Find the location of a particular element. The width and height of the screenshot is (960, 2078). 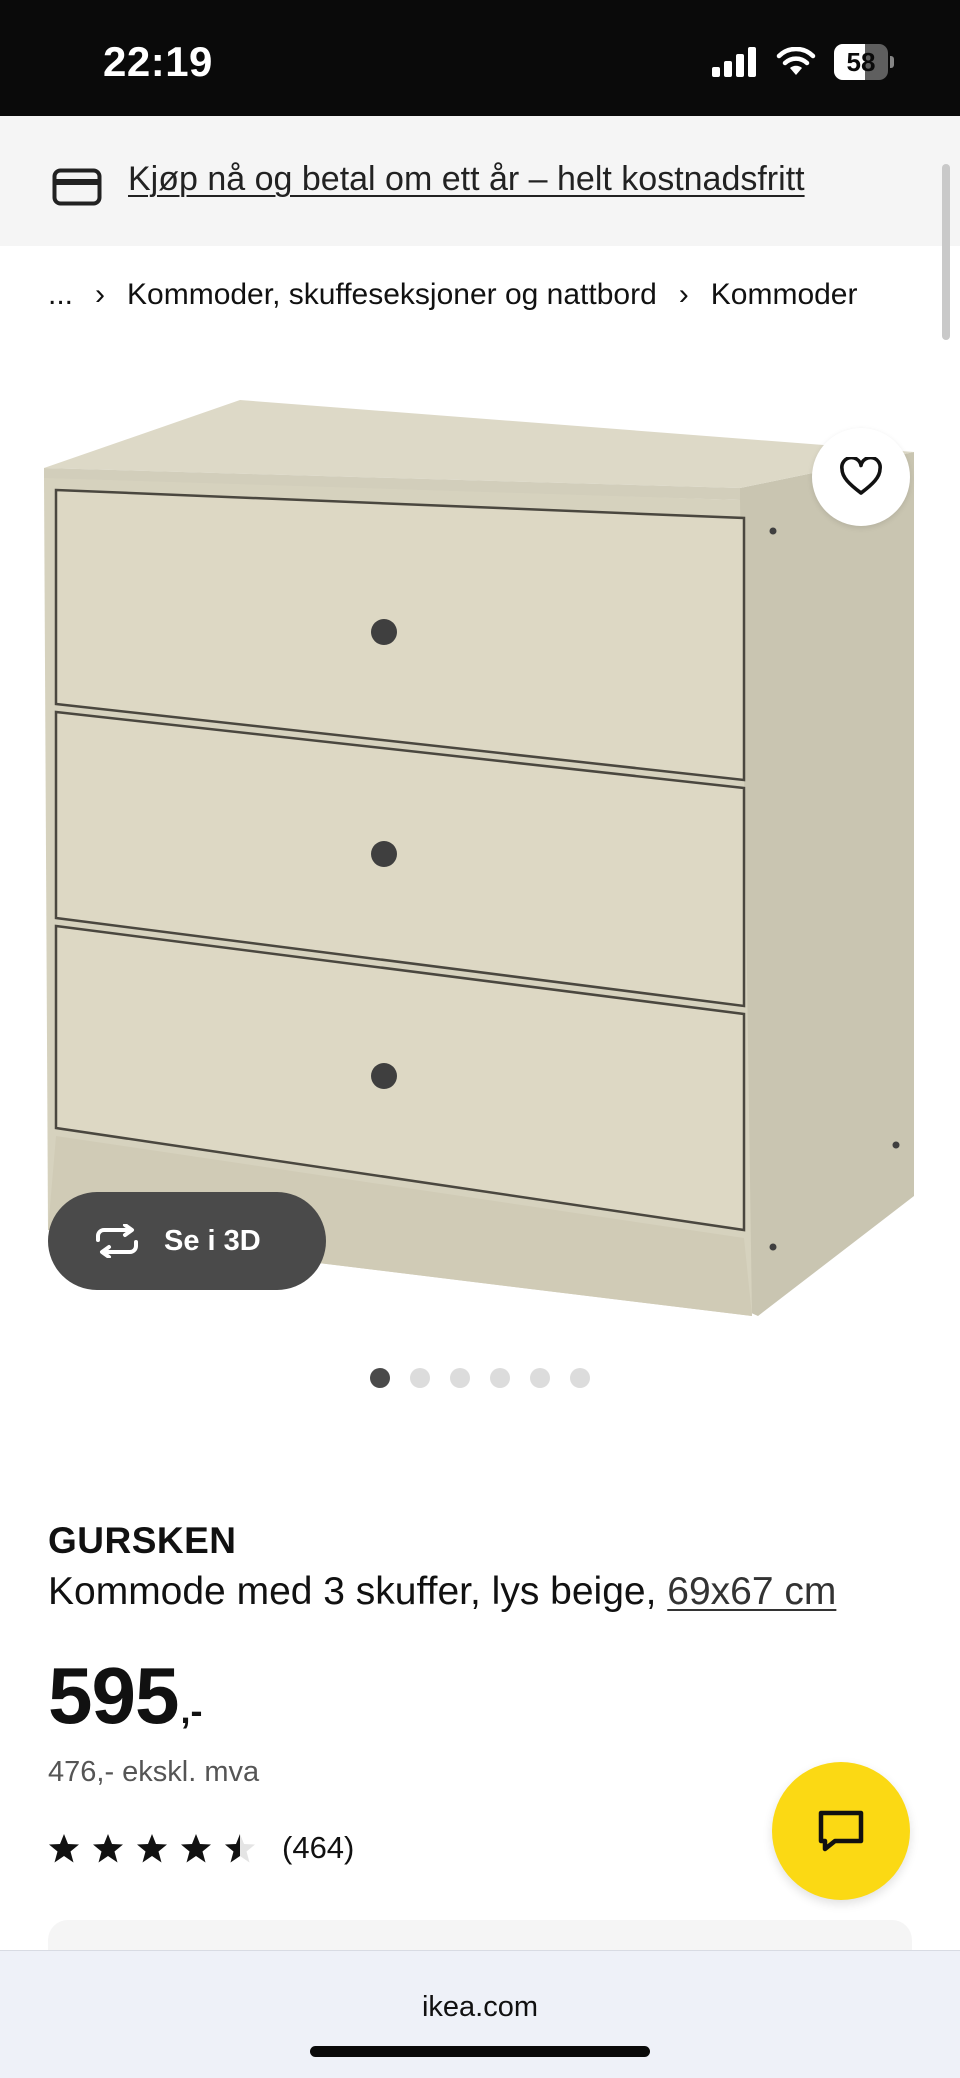

battery-icon: 58 is located at coordinates (864, 62).